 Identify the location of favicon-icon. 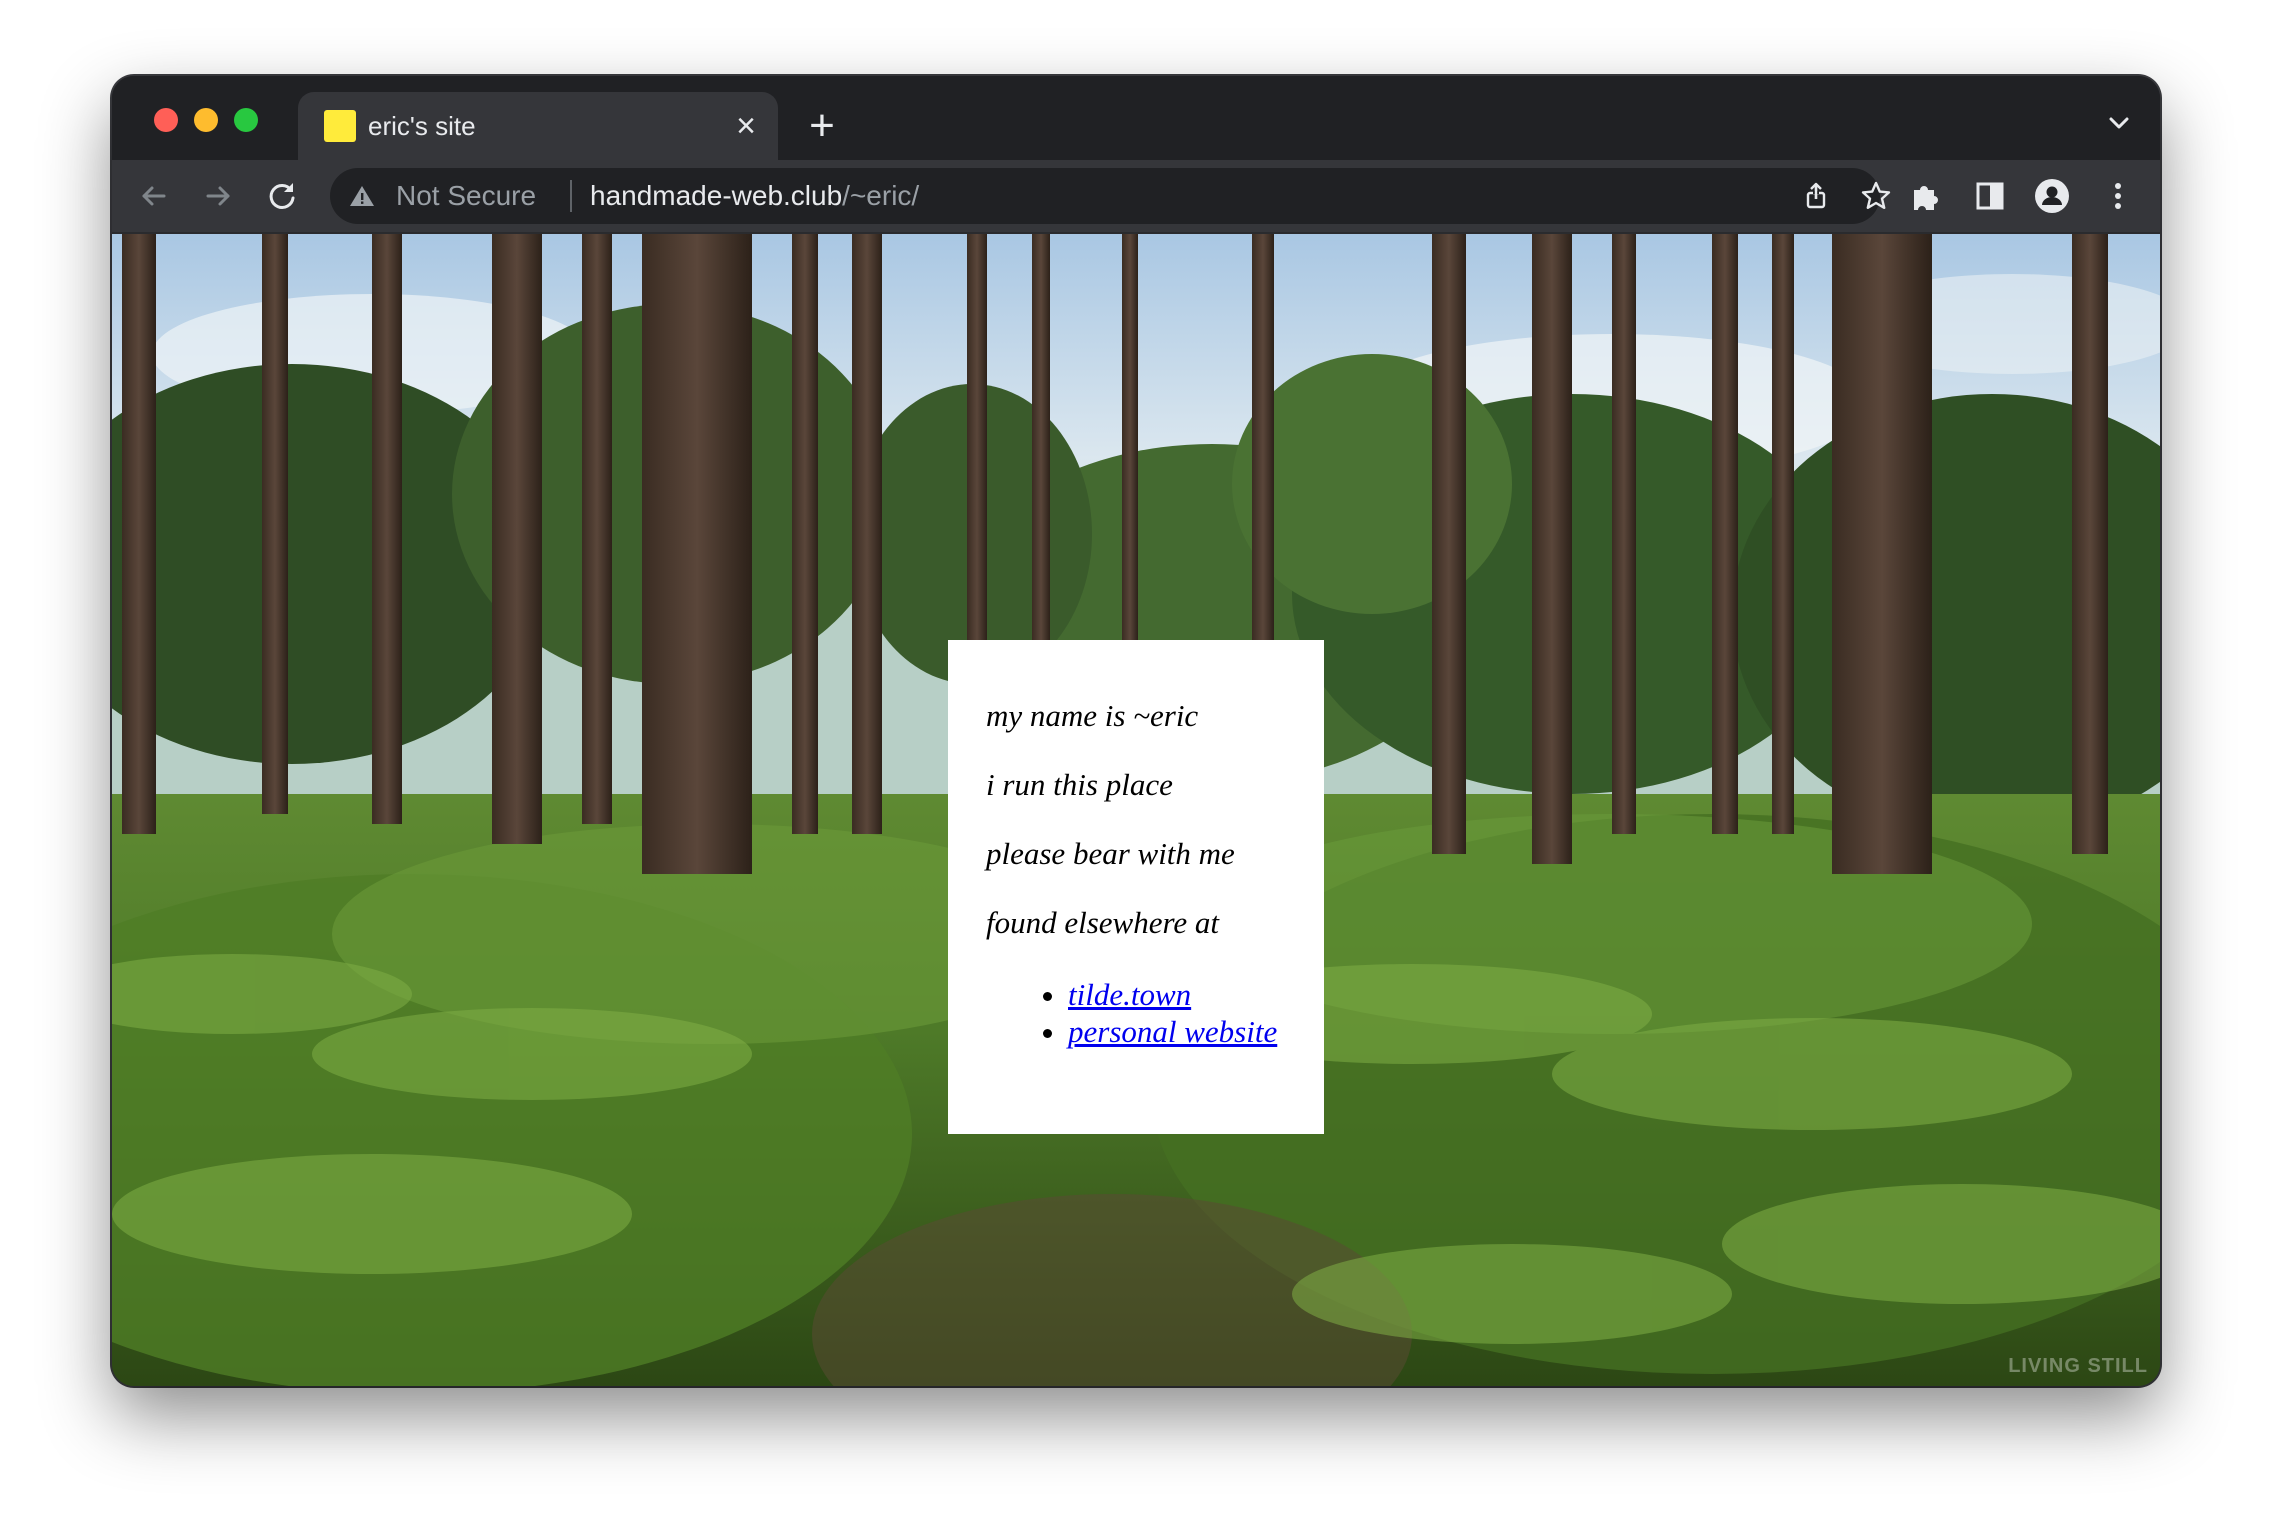
(340, 126).